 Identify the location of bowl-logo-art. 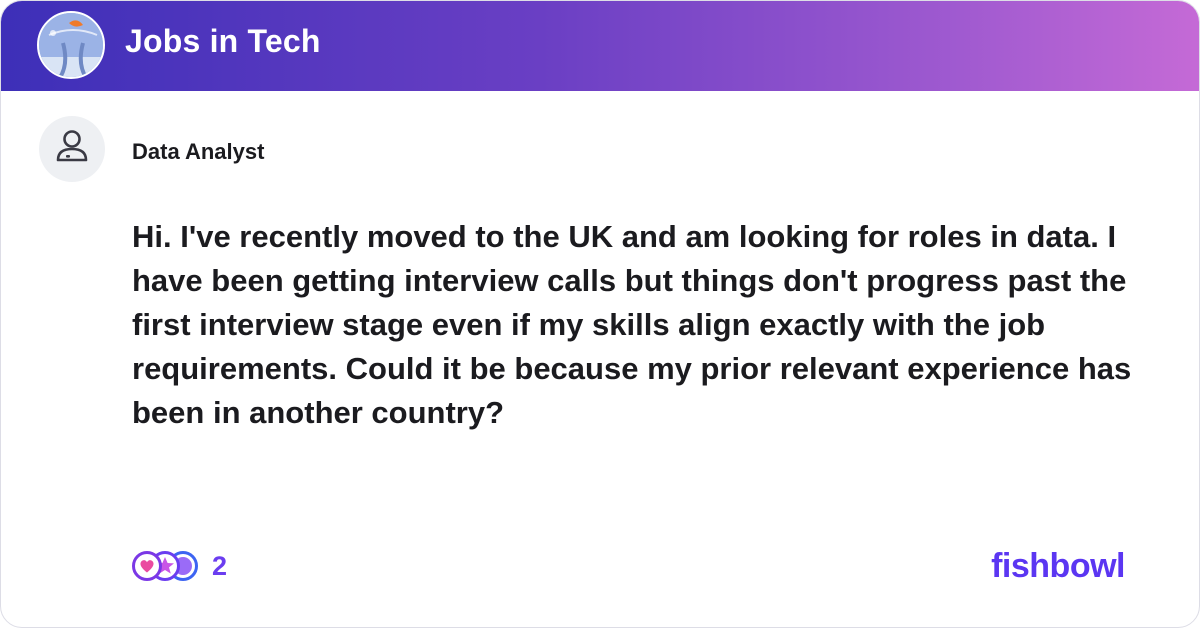
(71, 45).